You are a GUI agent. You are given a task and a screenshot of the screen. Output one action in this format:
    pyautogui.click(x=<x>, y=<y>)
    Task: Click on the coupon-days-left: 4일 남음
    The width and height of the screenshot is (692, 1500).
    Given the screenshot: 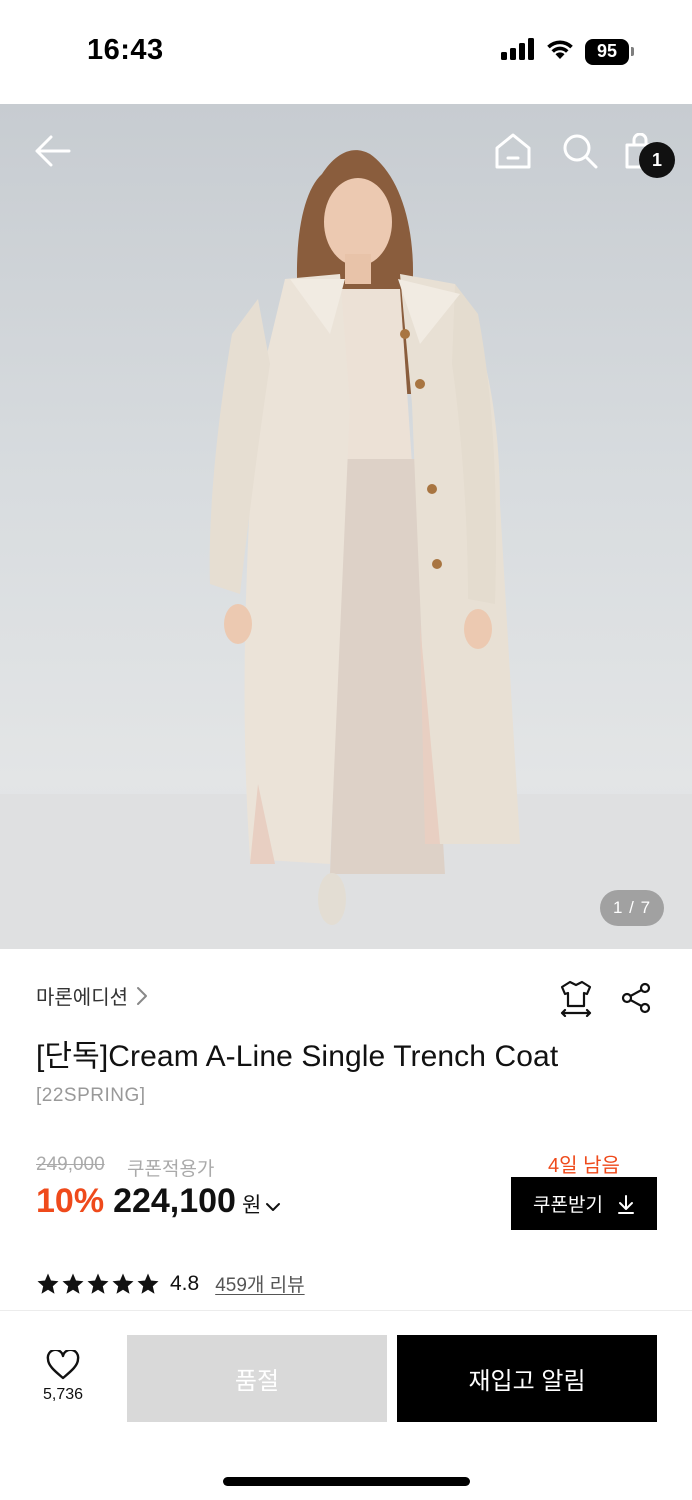 What is the action you would take?
    pyautogui.click(x=584, y=1166)
    